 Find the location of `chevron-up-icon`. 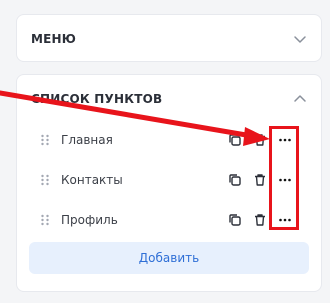

chevron-up-icon is located at coordinates (300, 99).